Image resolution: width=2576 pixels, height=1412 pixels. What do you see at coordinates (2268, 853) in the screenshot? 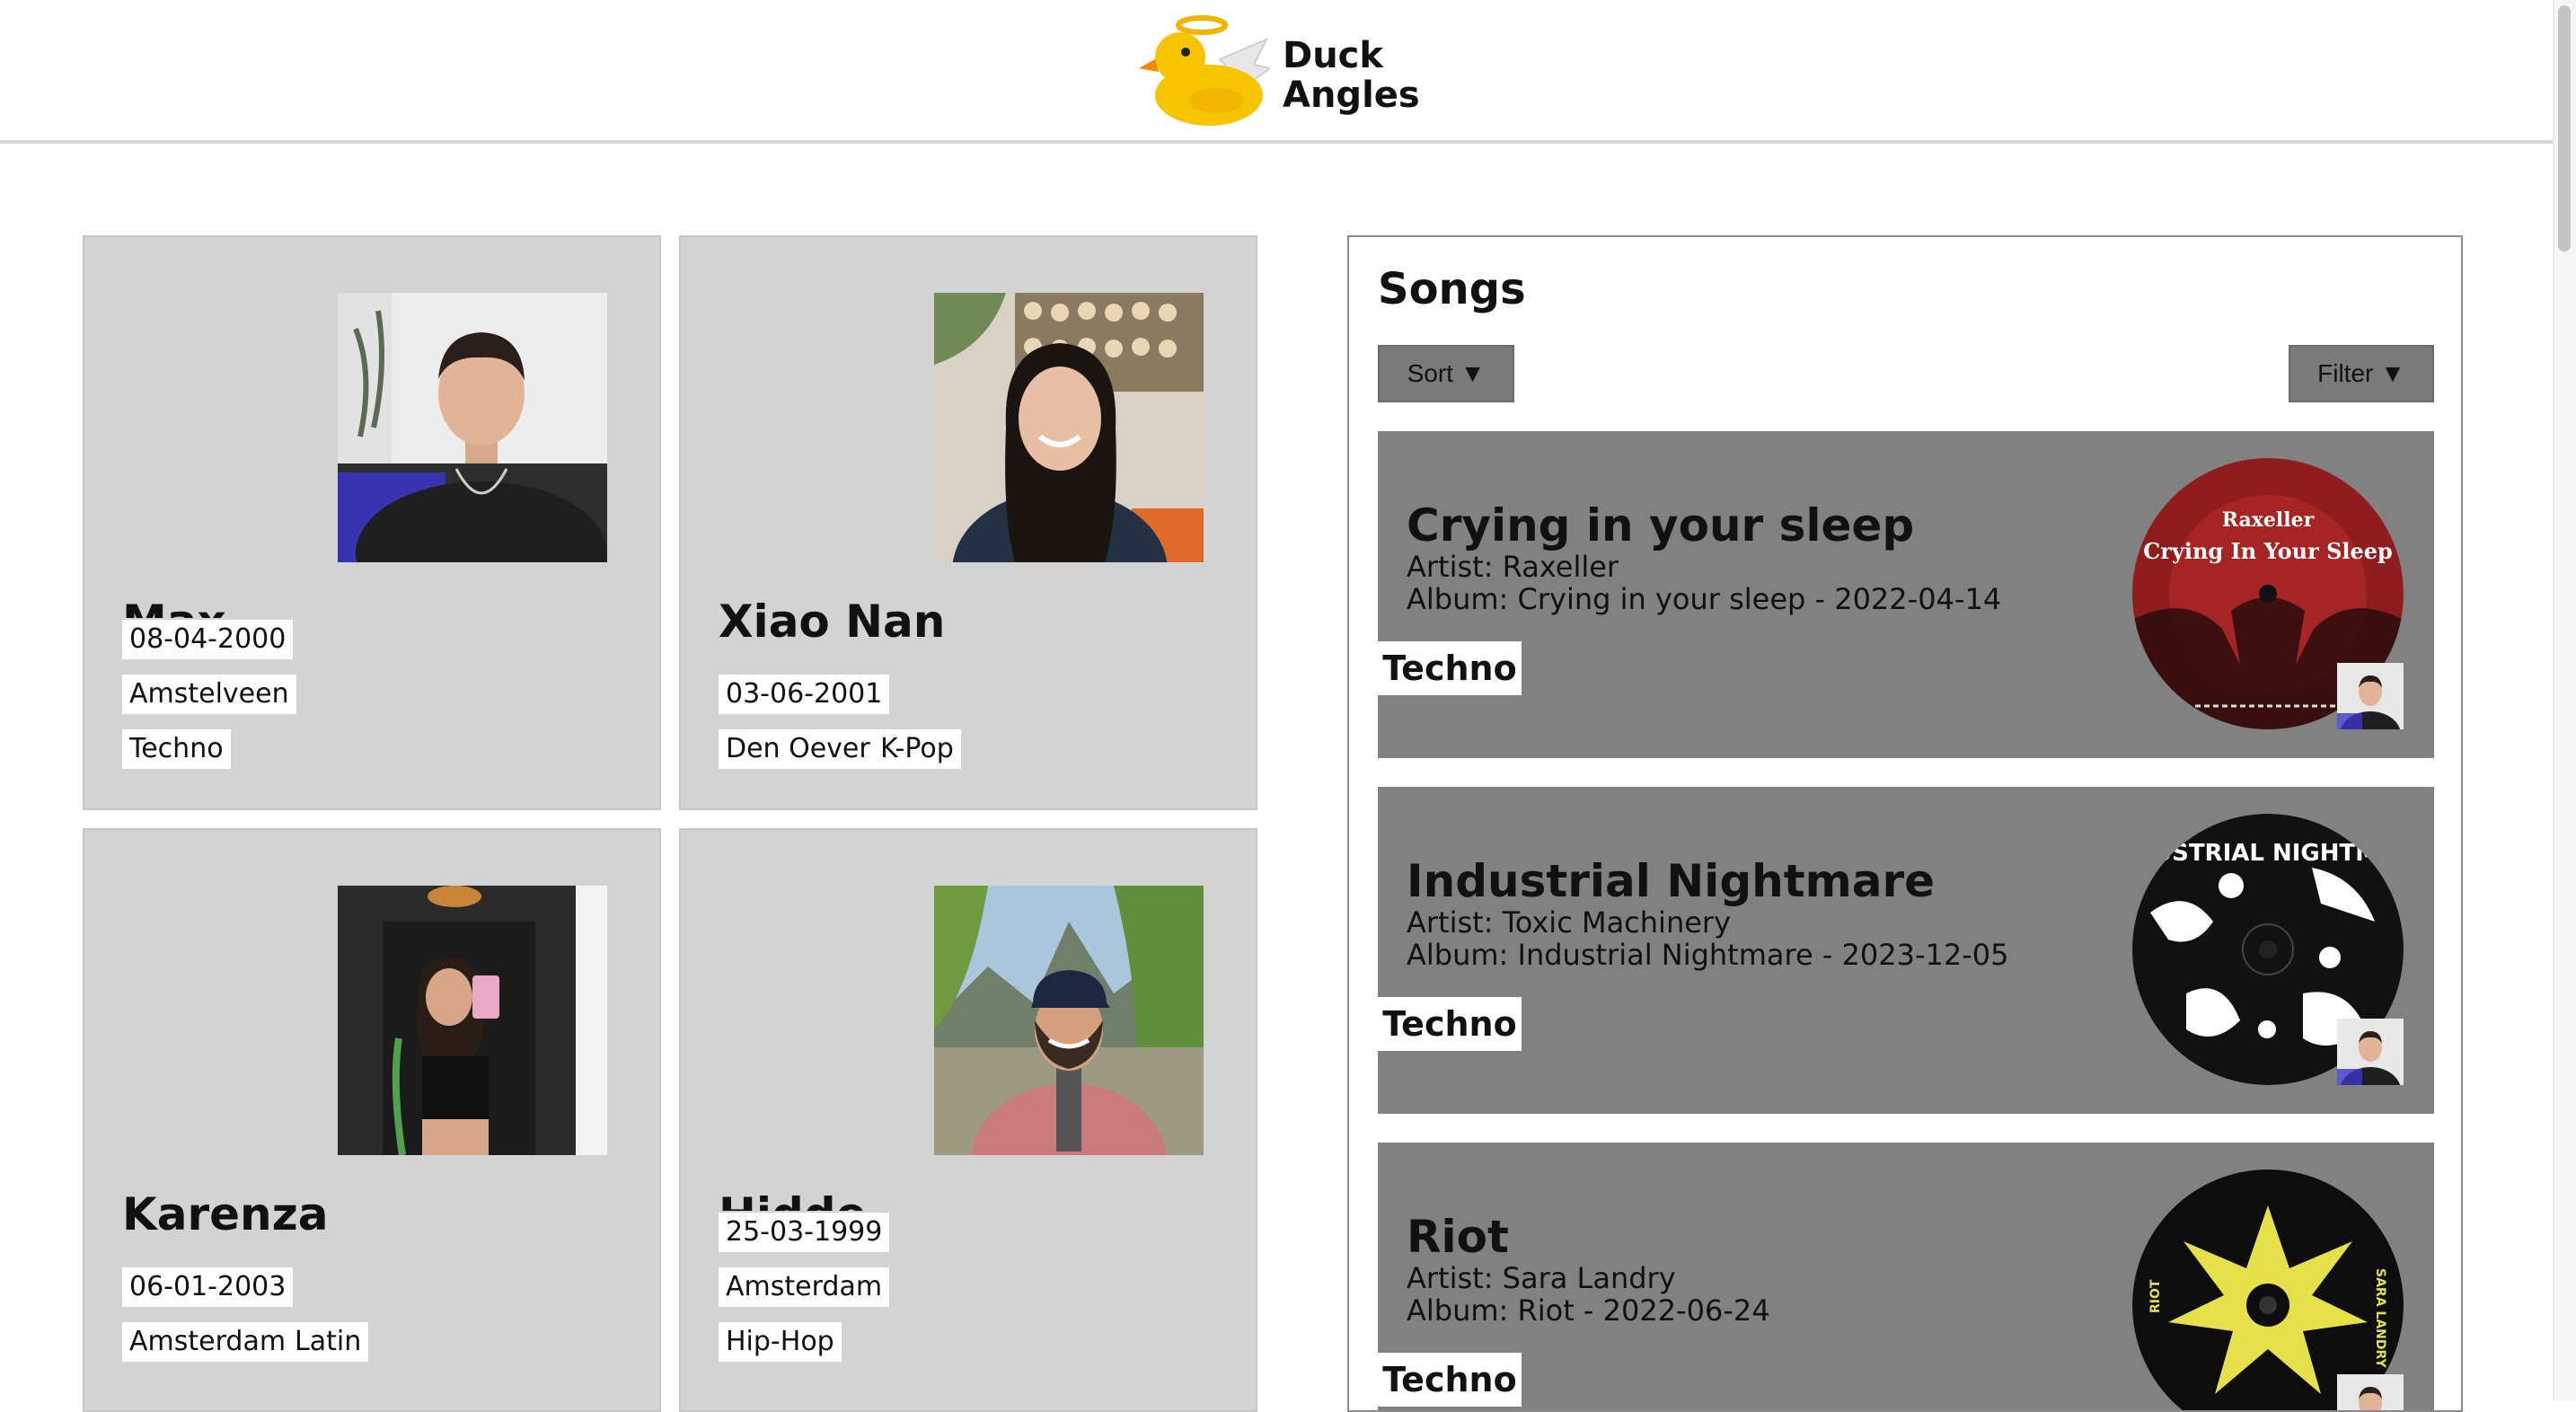
I see `cover-title-text: INDUSTRIAL NIGHTMARE` at bounding box center [2268, 853].